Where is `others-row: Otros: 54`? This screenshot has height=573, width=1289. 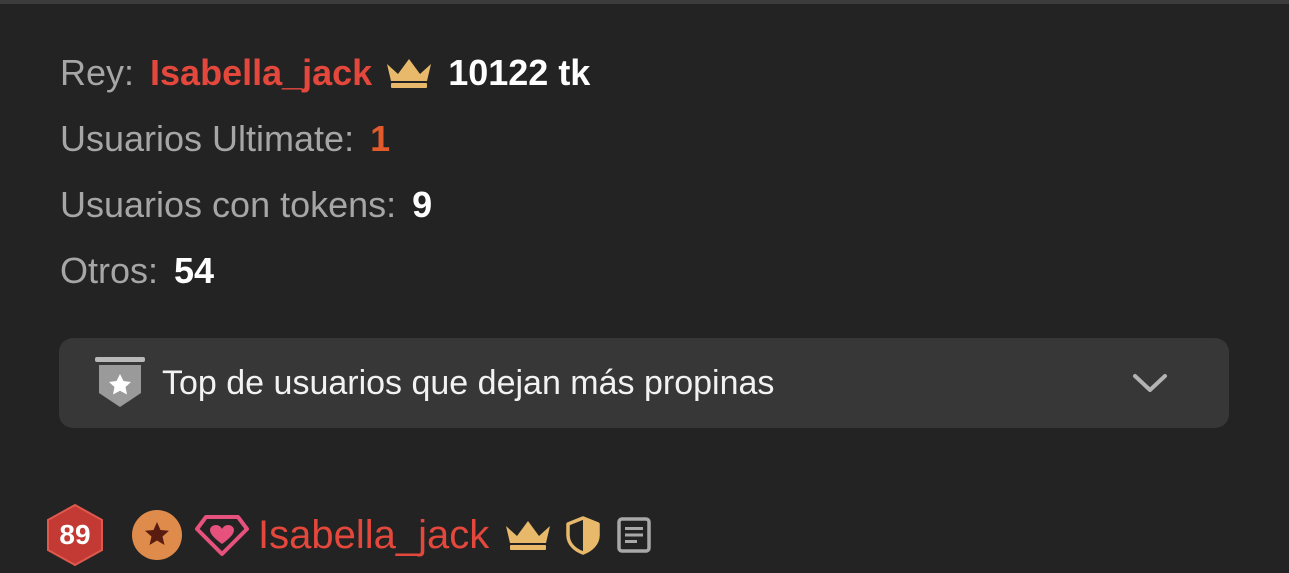 others-row: Otros: 54 is located at coordinates (325, 271).